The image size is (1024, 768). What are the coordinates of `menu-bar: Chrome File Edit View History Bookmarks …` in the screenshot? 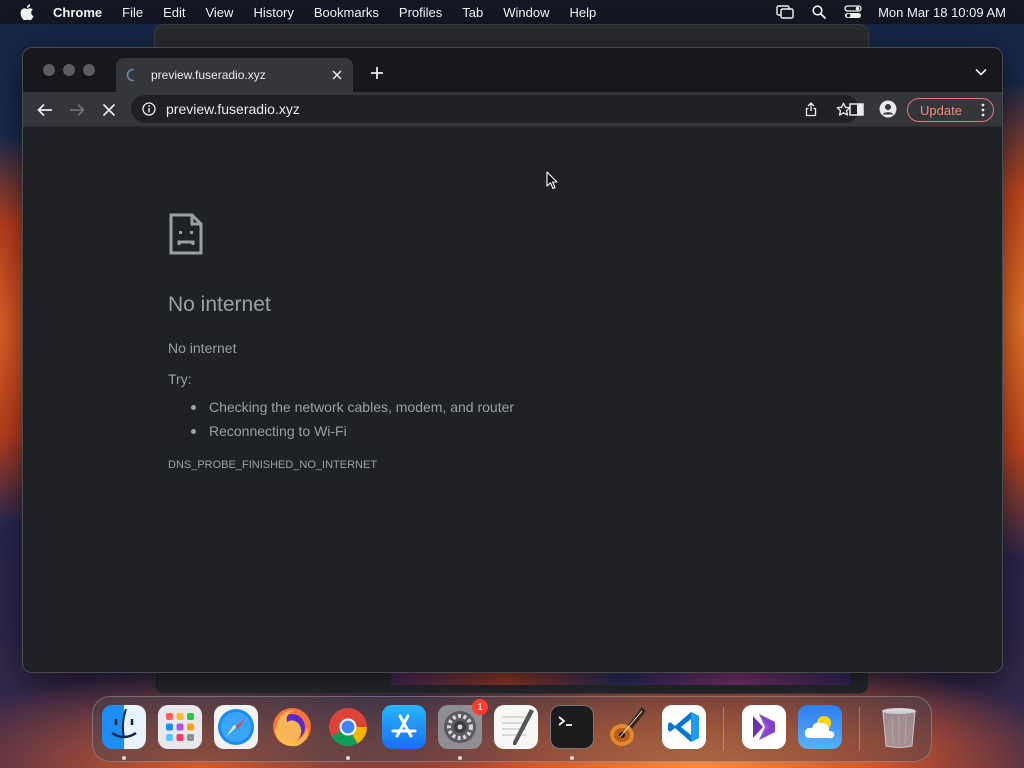 It's located at (512, 12).